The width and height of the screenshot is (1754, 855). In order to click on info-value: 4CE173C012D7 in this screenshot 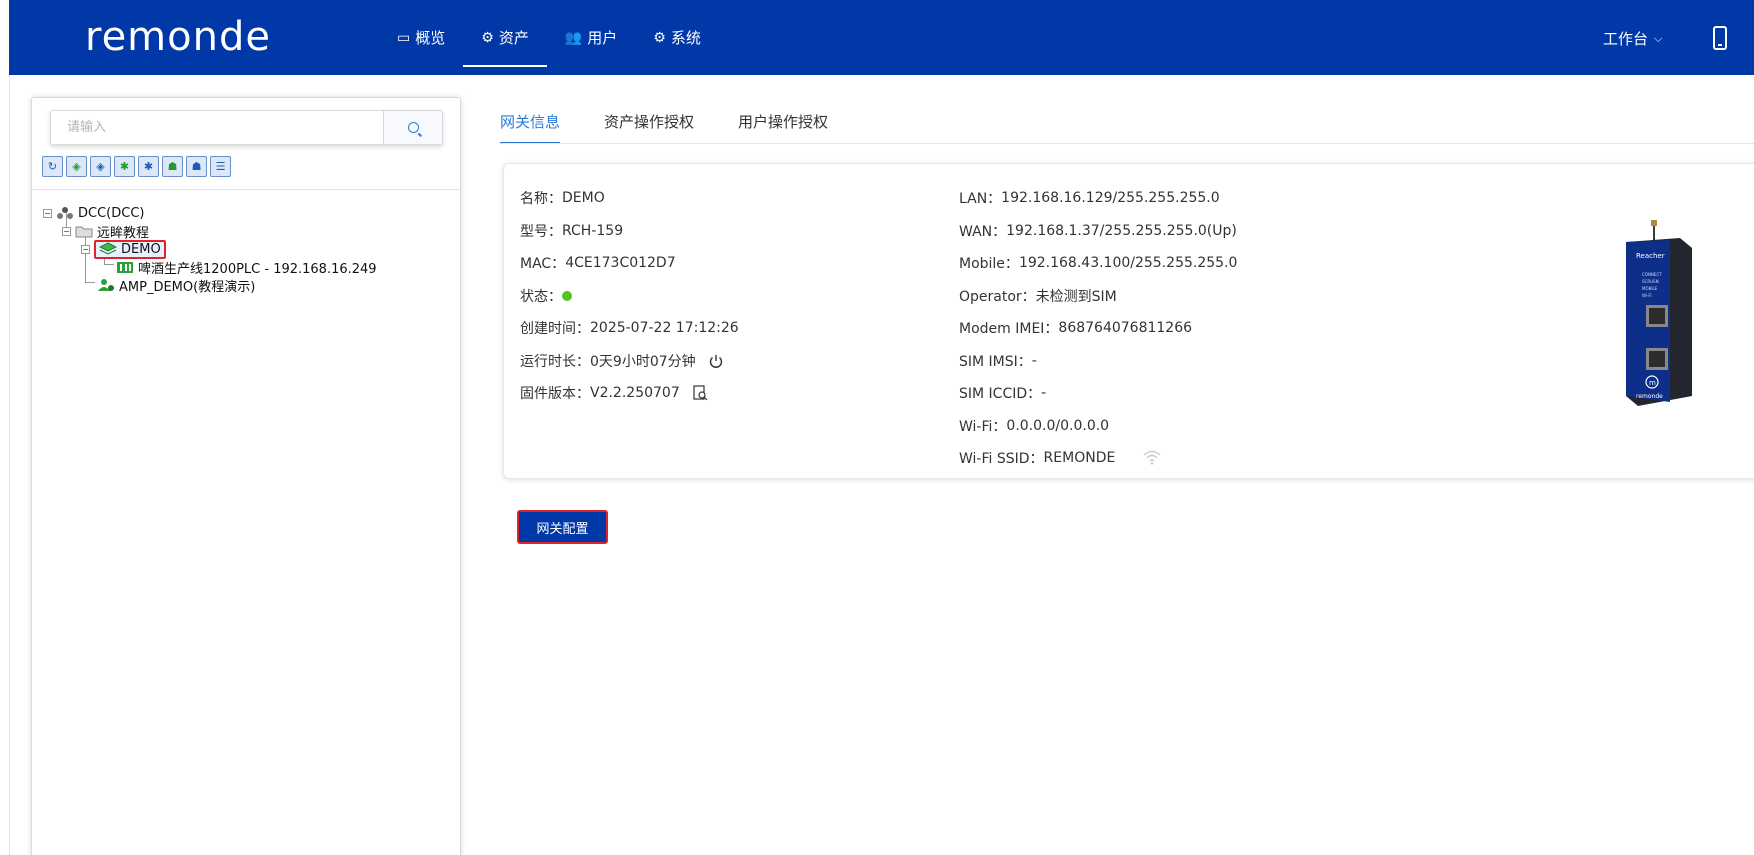, I will do `click(620, 263)`.